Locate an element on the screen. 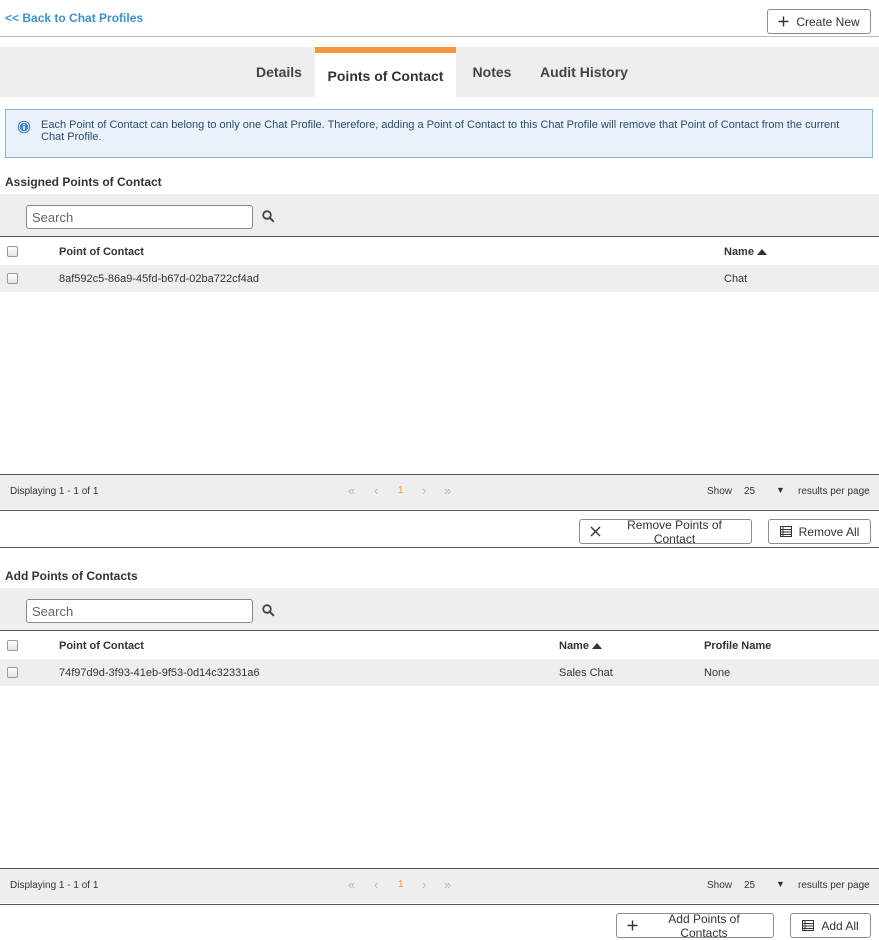  column-header-profile-name: Profile Name is located at coordinates (737, 646).